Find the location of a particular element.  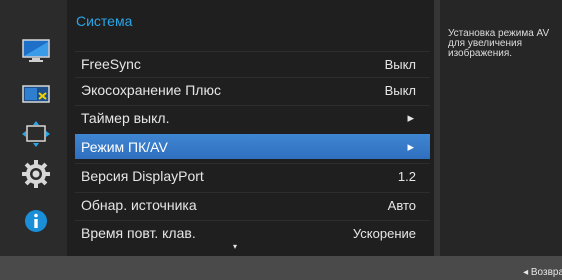

return-button: ◂ Возвра is located at coordinates (542, 272).